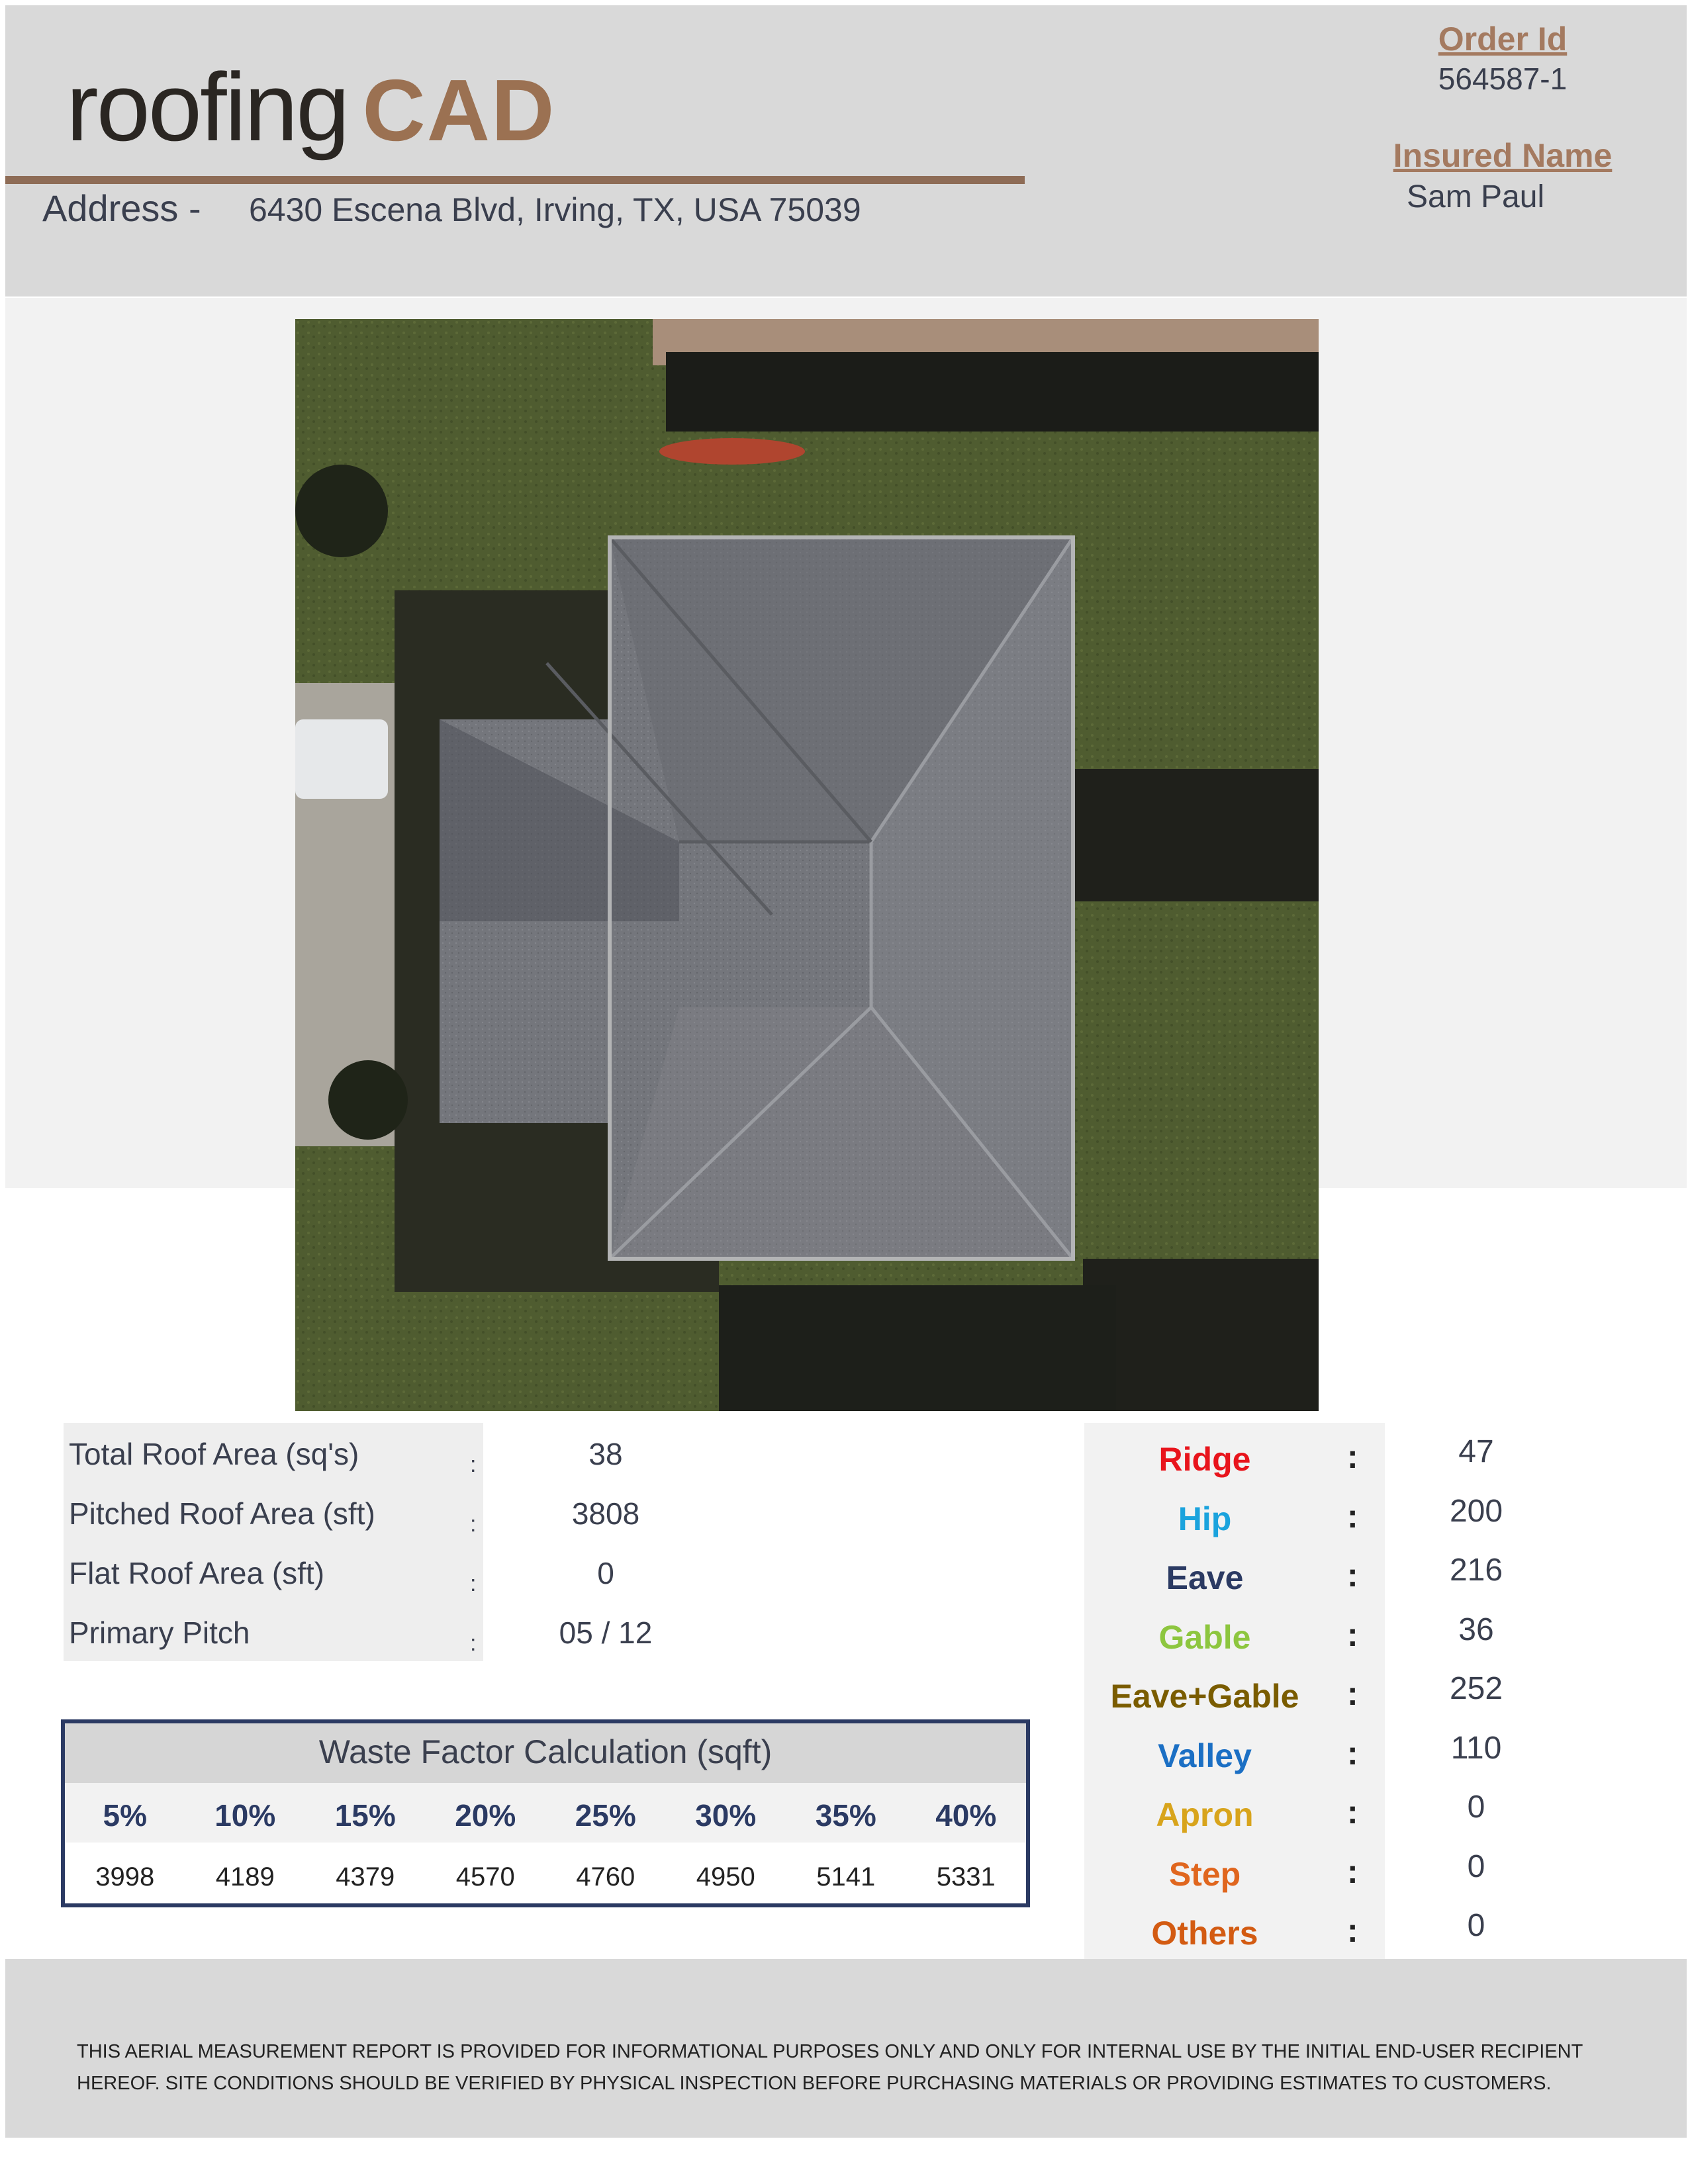 This screenshot has width=1688, height=2184. Describe the element at coordinates (606, 1632) in the screenshot. I see `stat-value-primary-pitch: 05 / 12` at that location.